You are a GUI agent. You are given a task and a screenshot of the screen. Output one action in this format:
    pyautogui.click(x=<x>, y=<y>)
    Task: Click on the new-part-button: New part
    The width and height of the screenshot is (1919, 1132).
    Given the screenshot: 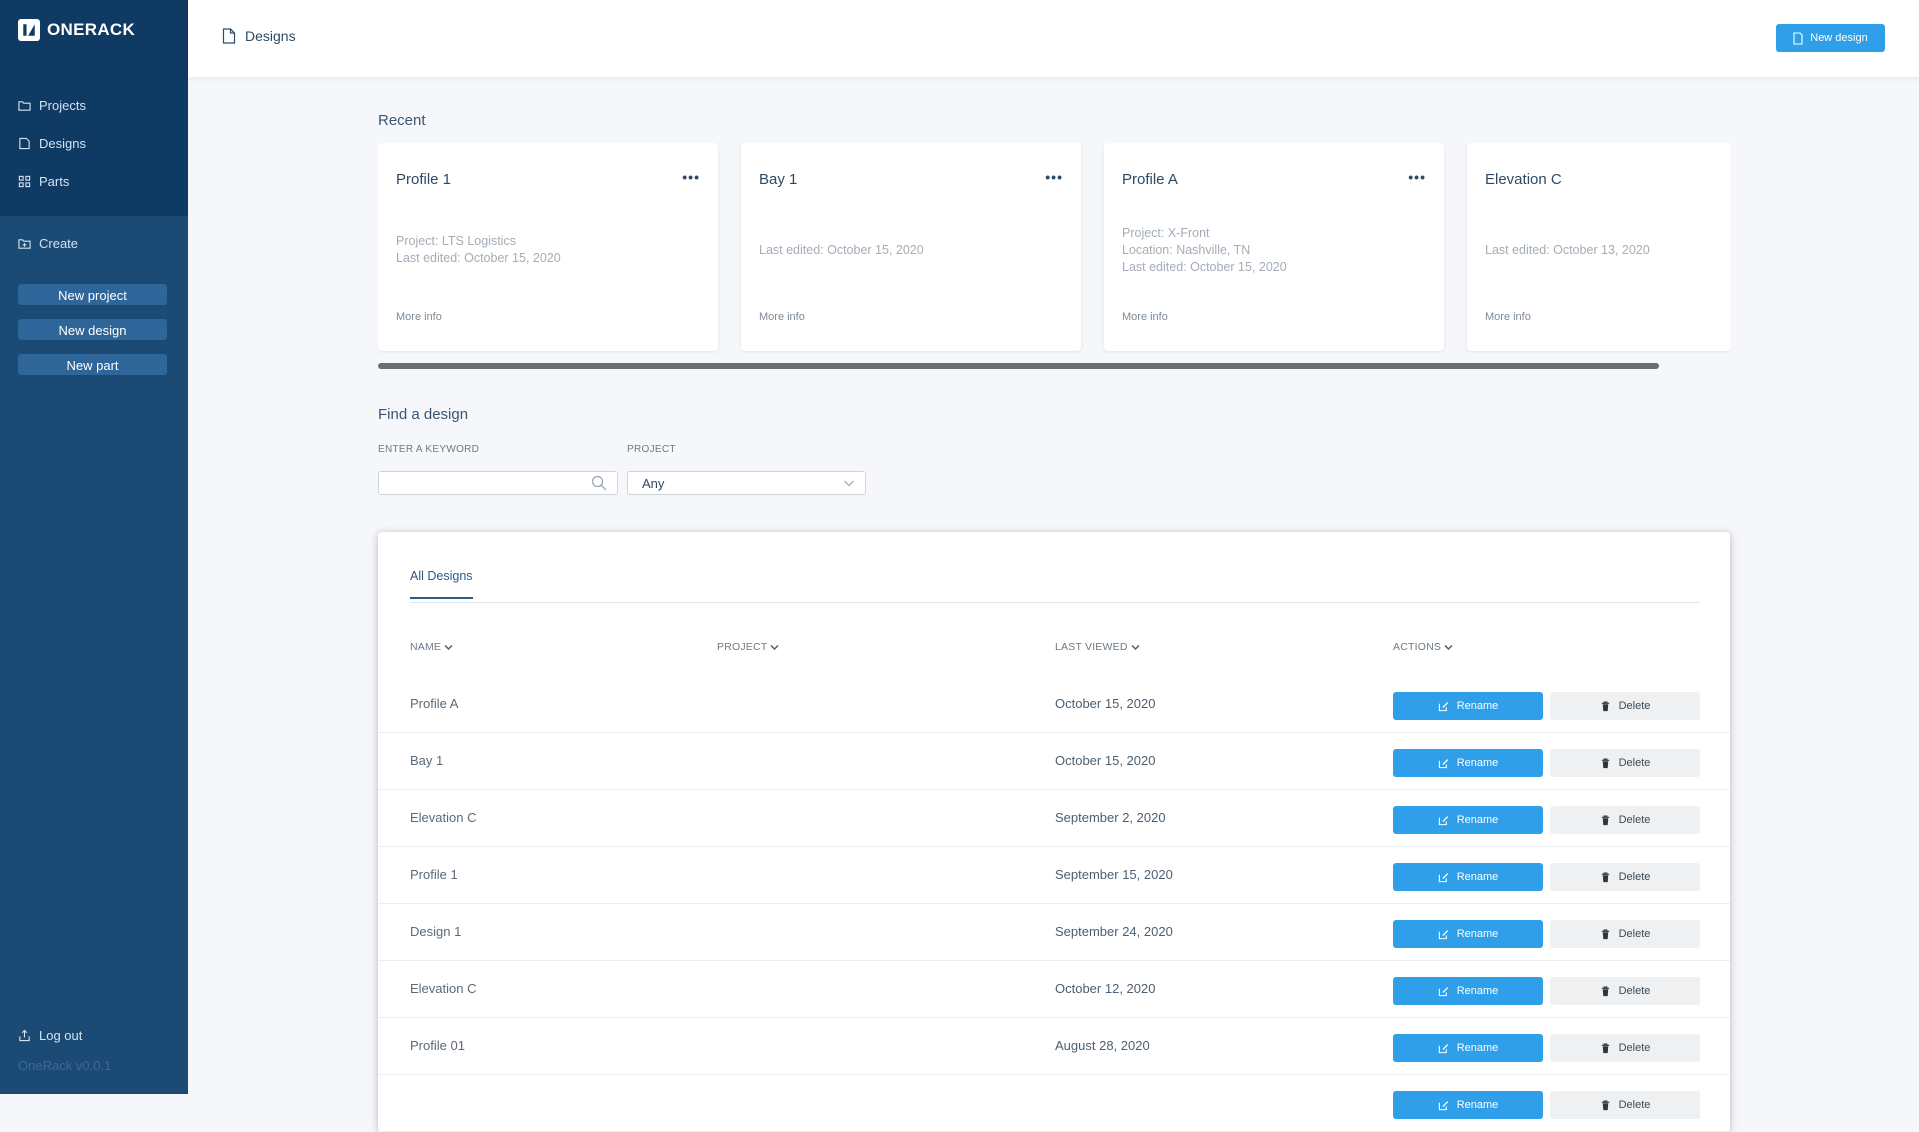 What is the action you would take?
    pyautogui.click(x=92, y=364)
    